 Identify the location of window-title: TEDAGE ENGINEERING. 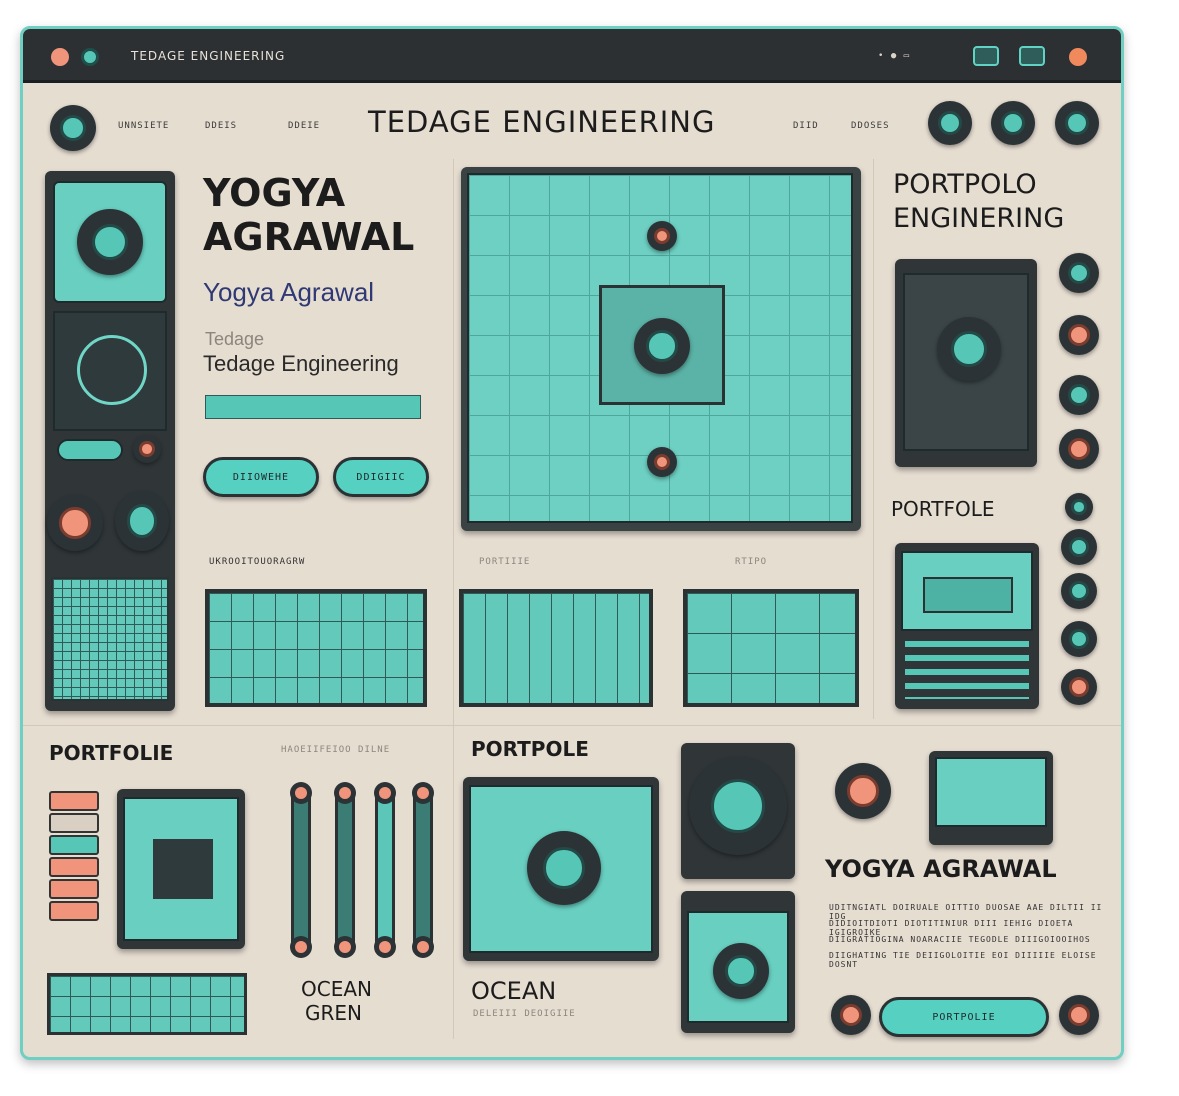
(208, 56).